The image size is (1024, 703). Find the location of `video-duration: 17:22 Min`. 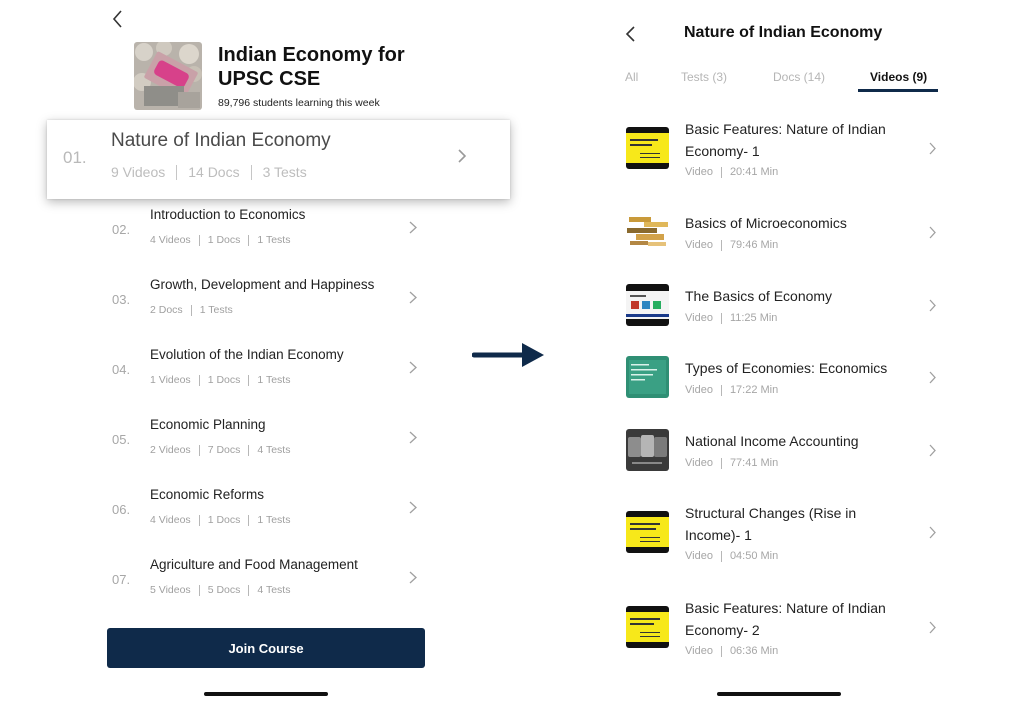

video-duration: 17:22 Min is located at coordinates (754, 390).